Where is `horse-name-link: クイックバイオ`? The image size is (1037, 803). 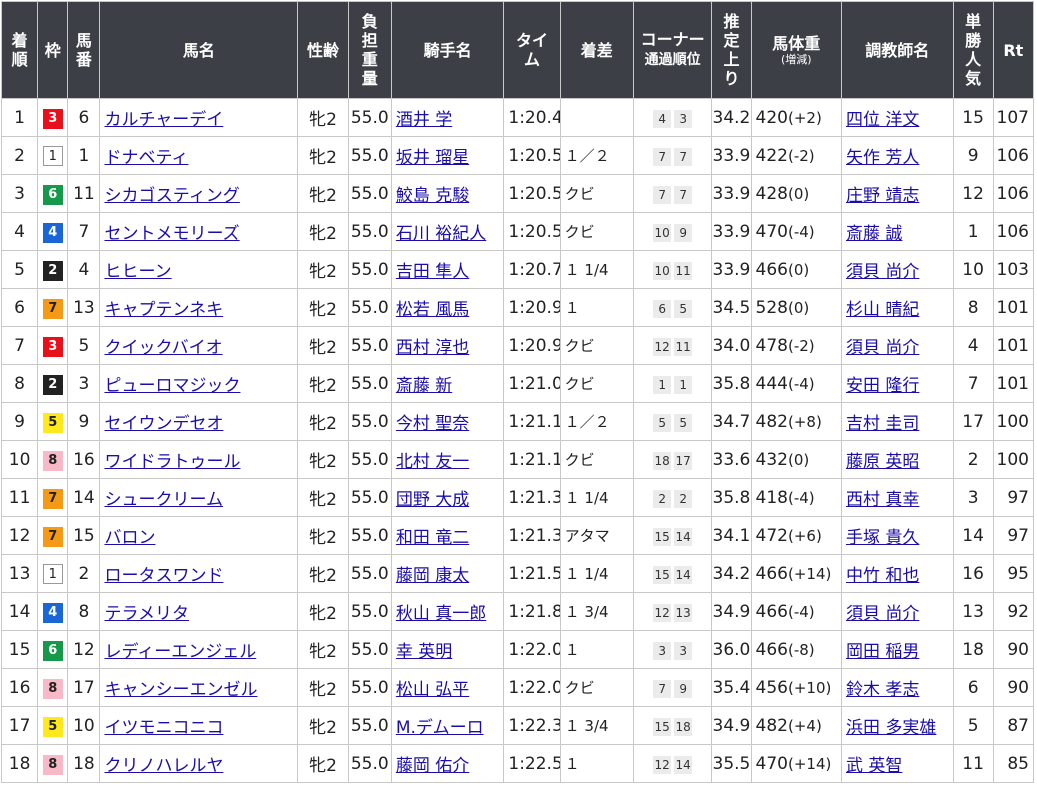 horse-name-link: クイックバイオ is located at coordinates (163, 348).